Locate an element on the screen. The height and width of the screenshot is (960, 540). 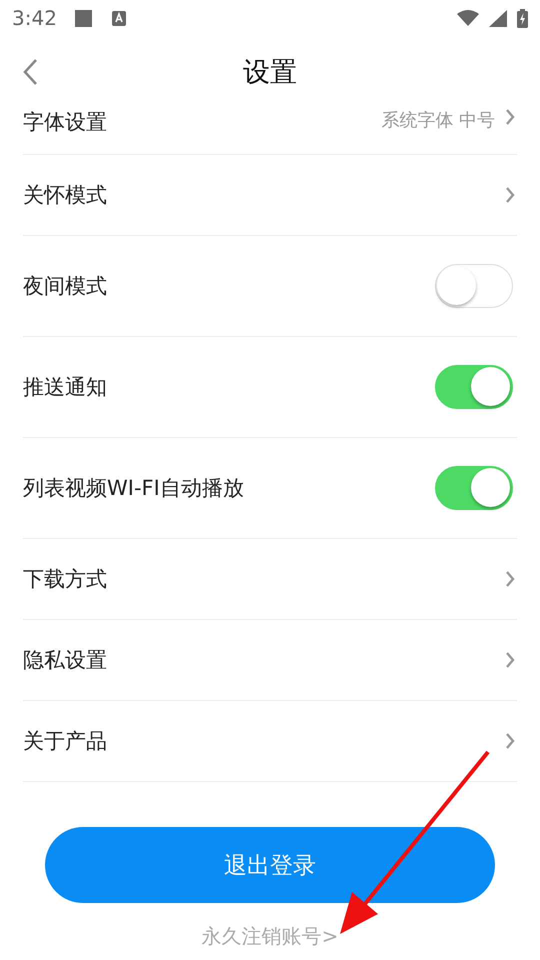
setting-label: 字体设置 is located at coordinates (65, 122).